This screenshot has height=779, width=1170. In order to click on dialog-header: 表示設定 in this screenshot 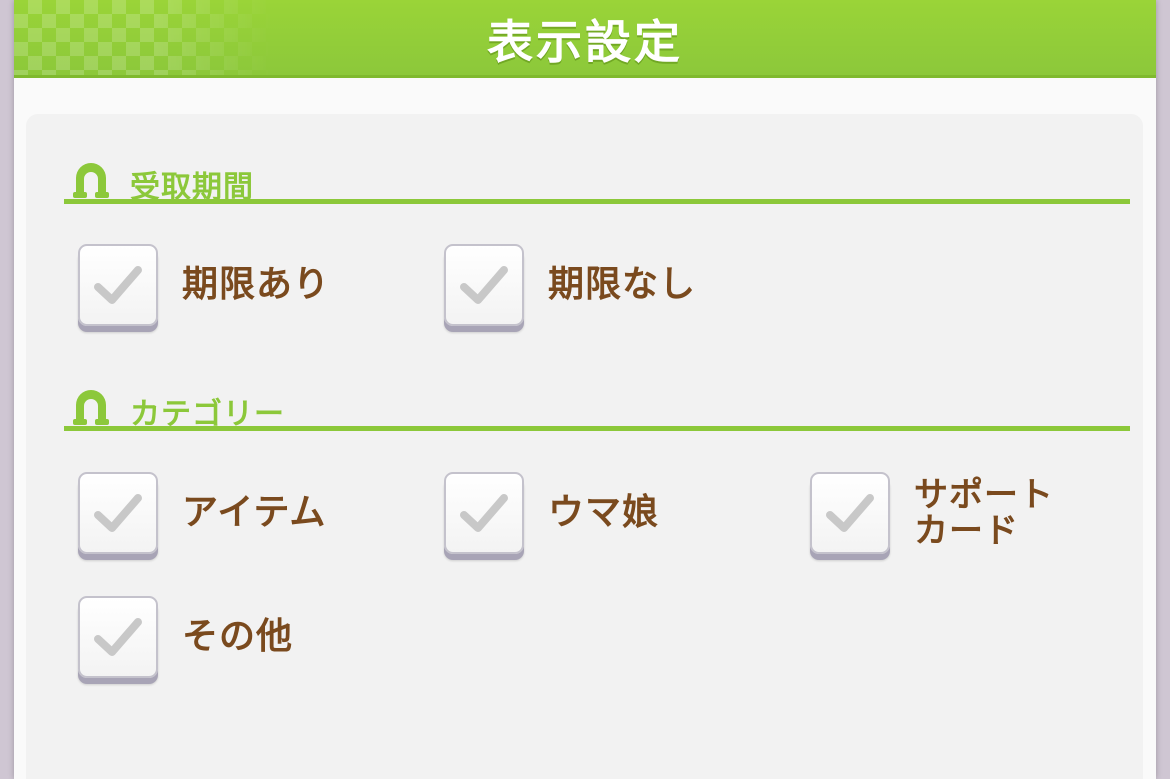, I will do `click(585, 39)`.